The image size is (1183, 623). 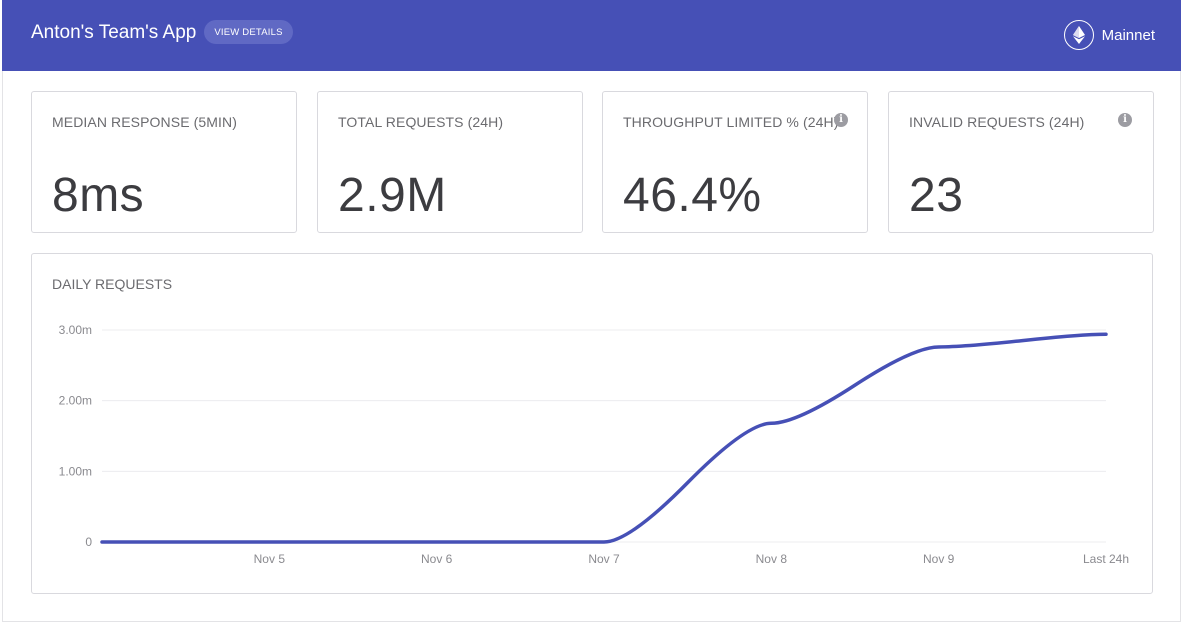 What do you see at coordinates (1021, 162) in the screenshot?
I see `stat-card-invalid-requests: INVALID REQUESTS (24H) i 23` at bounding box center [1021, 162].